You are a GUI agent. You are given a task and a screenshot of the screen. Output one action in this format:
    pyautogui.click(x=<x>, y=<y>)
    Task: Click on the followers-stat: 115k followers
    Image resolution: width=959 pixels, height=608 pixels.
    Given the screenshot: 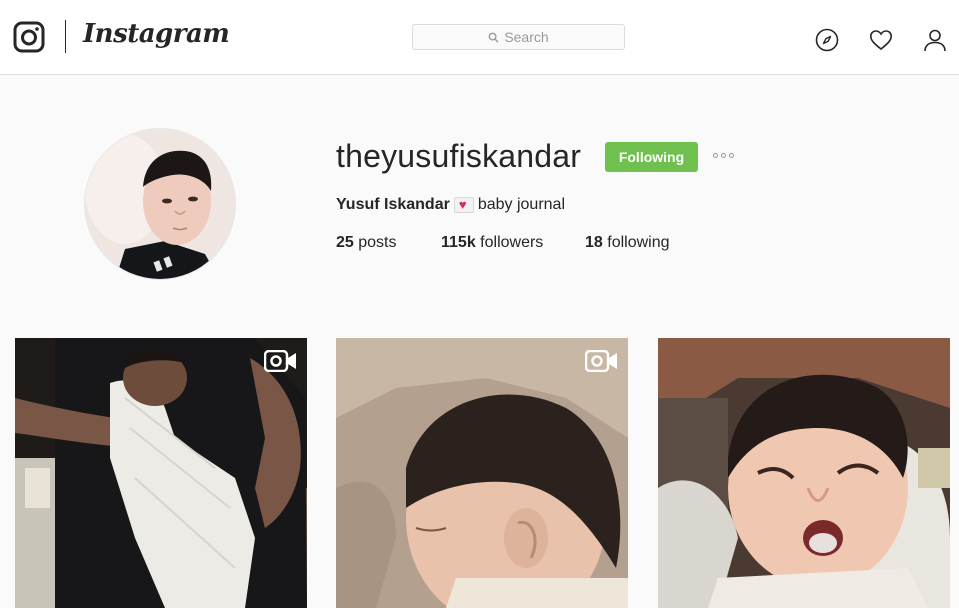 What is the action you would take?
    pyautogui.click(x=492, y=243)
    